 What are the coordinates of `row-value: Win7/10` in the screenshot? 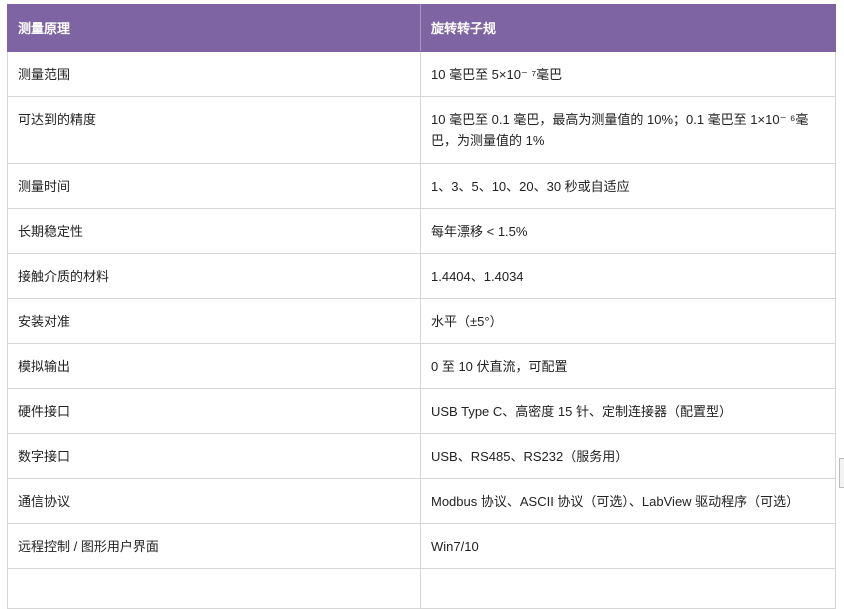 It's located at (628, 546).